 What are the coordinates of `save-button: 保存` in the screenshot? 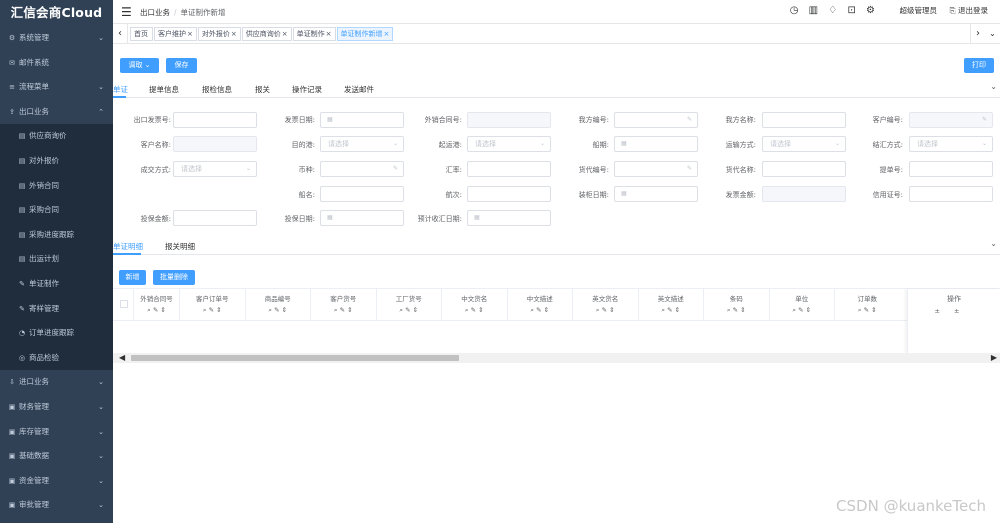 It's located at (181, 65).